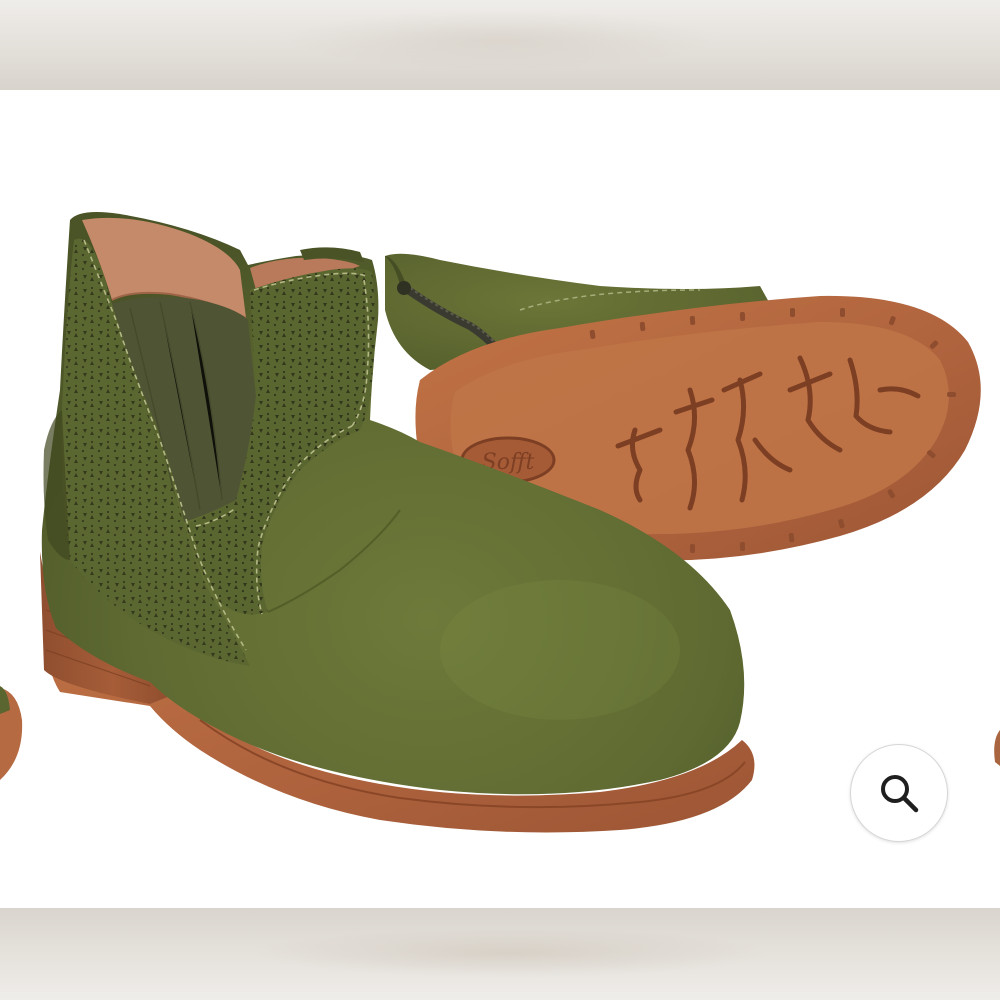 The height and width of the screenshot is (1000, 1000). Describe the element at coordinates (500, 954) in the screenshot. I see `next-image-strip` at that location.